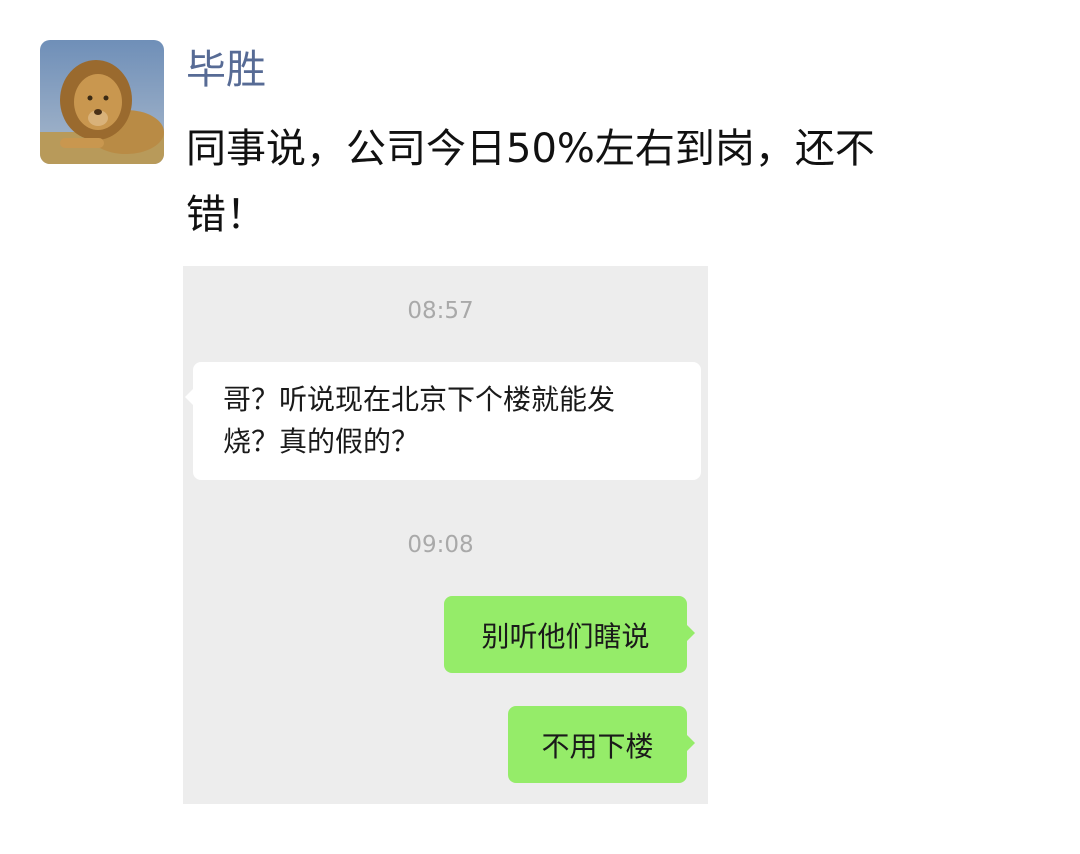 Image resolution: width=1080 pixels, height=854 pixels. I want to click on outgoing-message-bubble: 别听他们瞎说, so click(569, 634).